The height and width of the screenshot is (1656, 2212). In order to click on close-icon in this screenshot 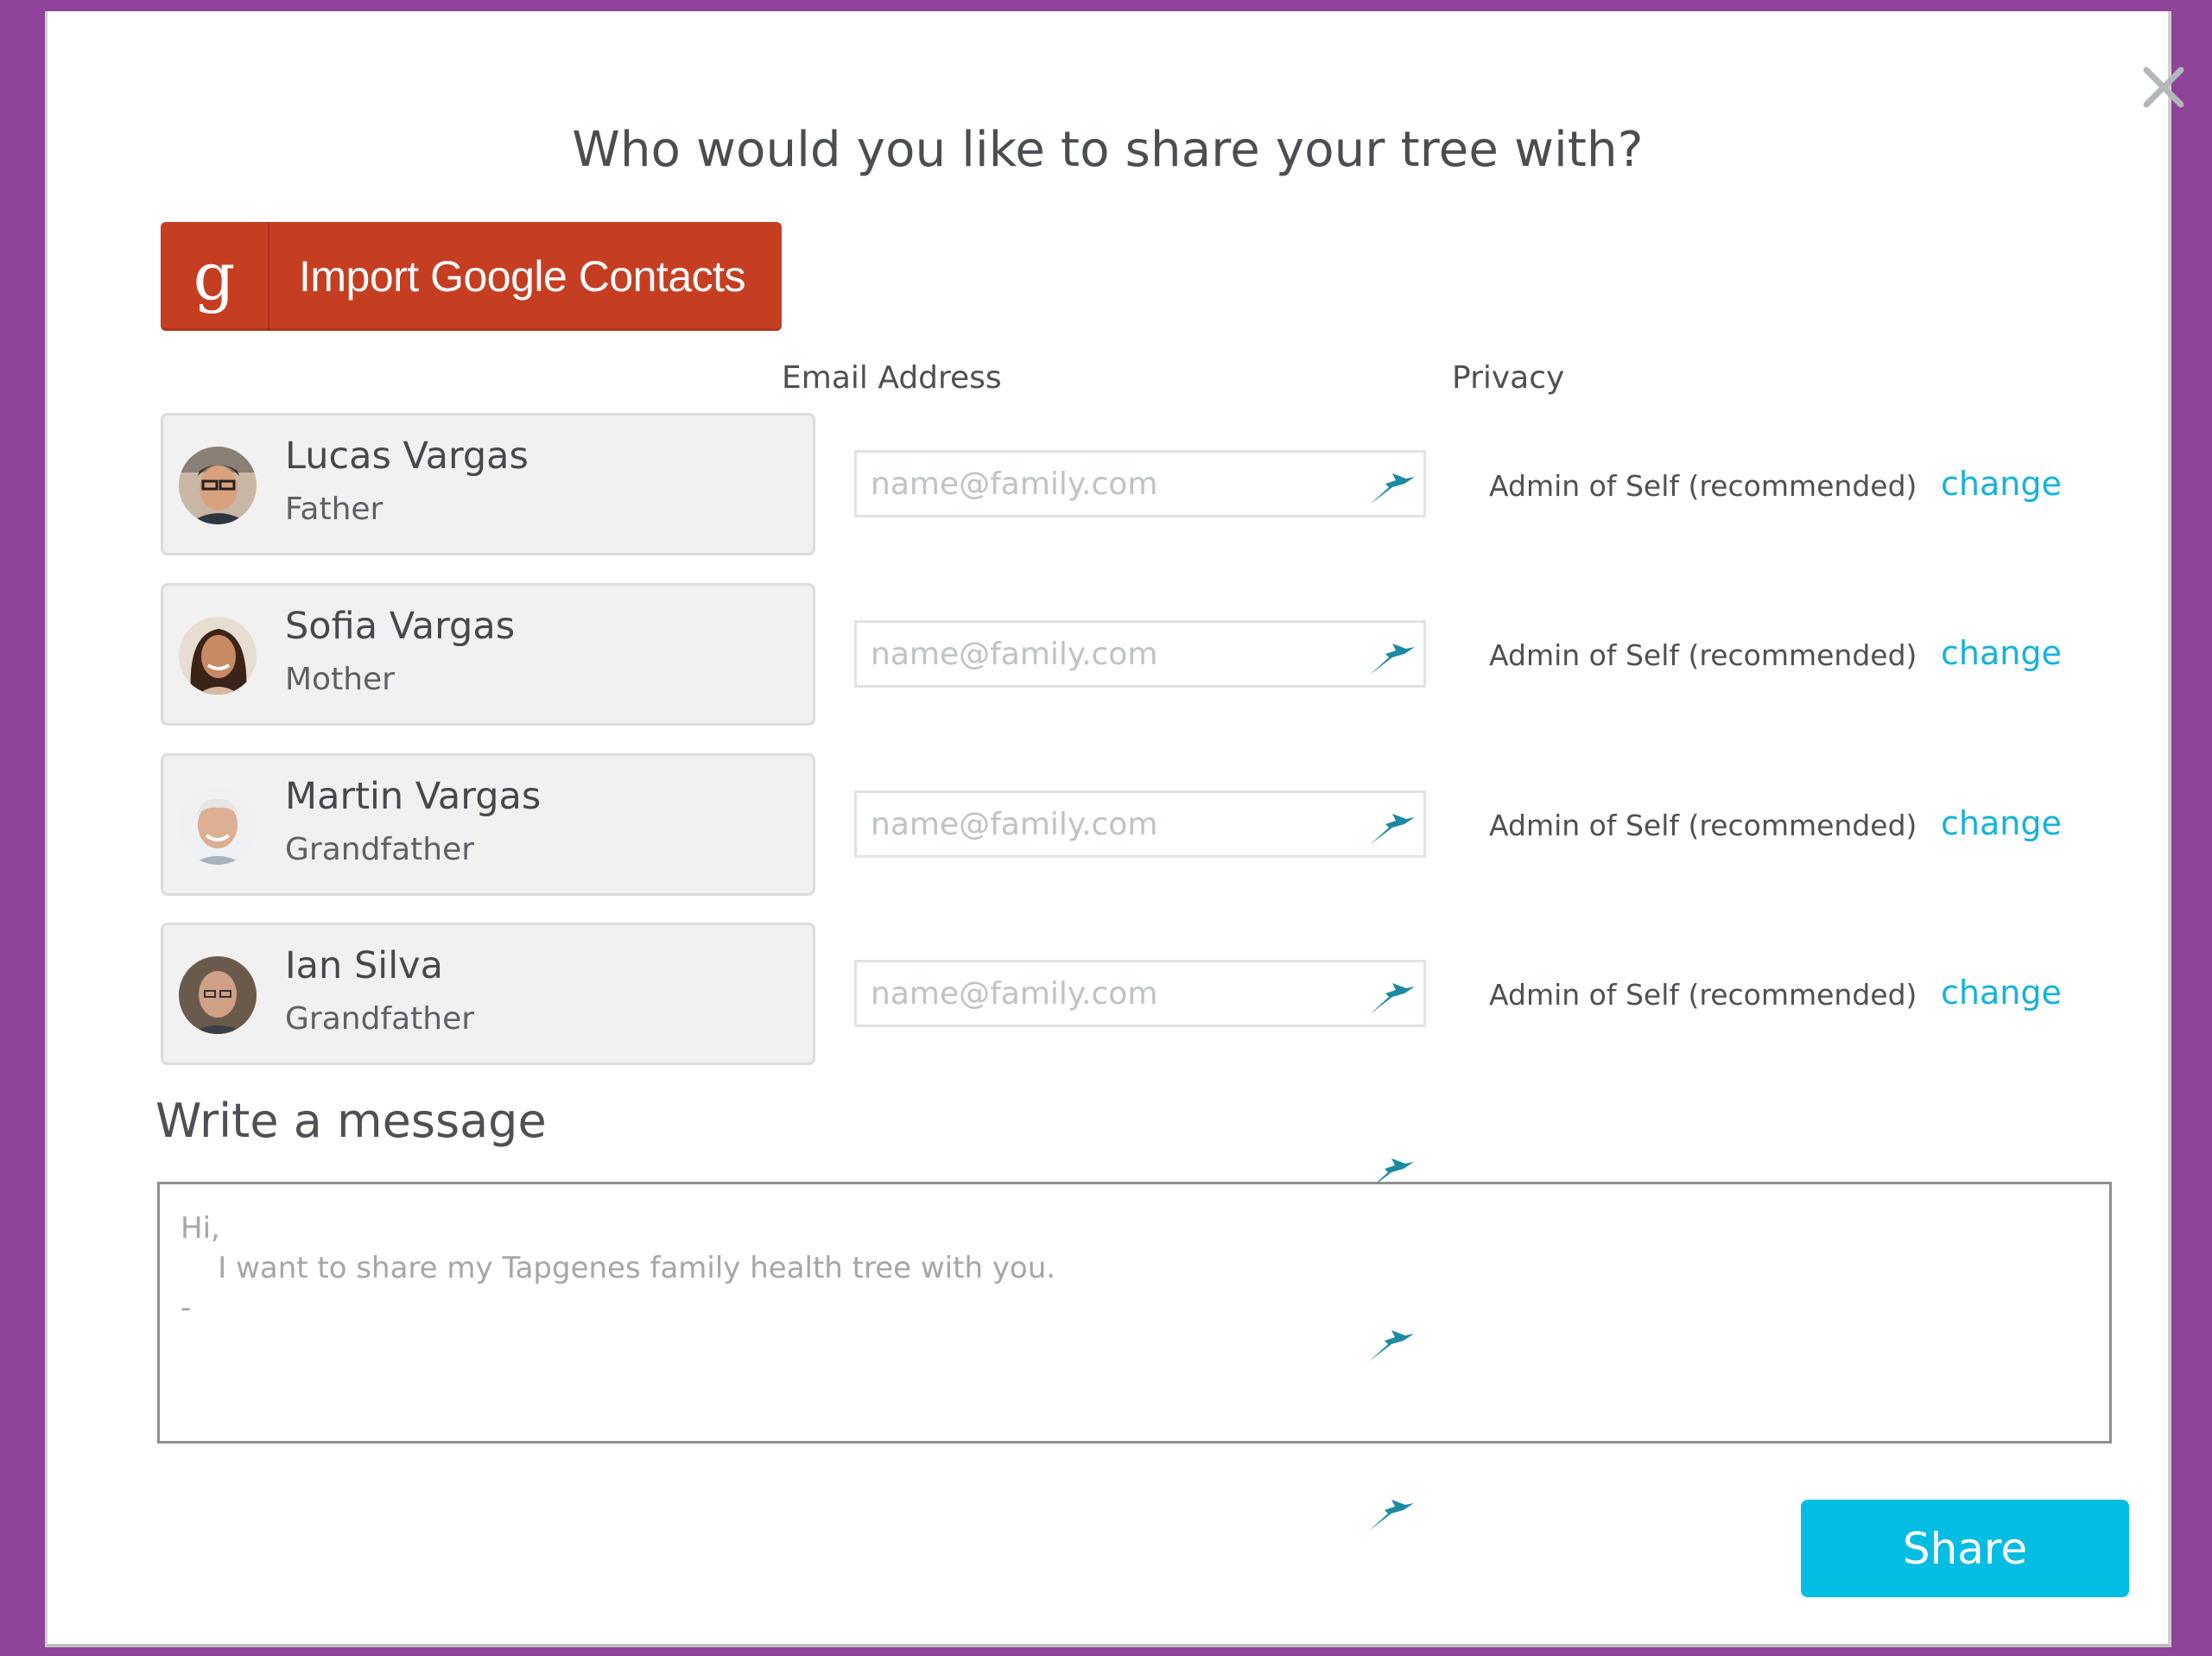, I will do `click(2164, 87)`.